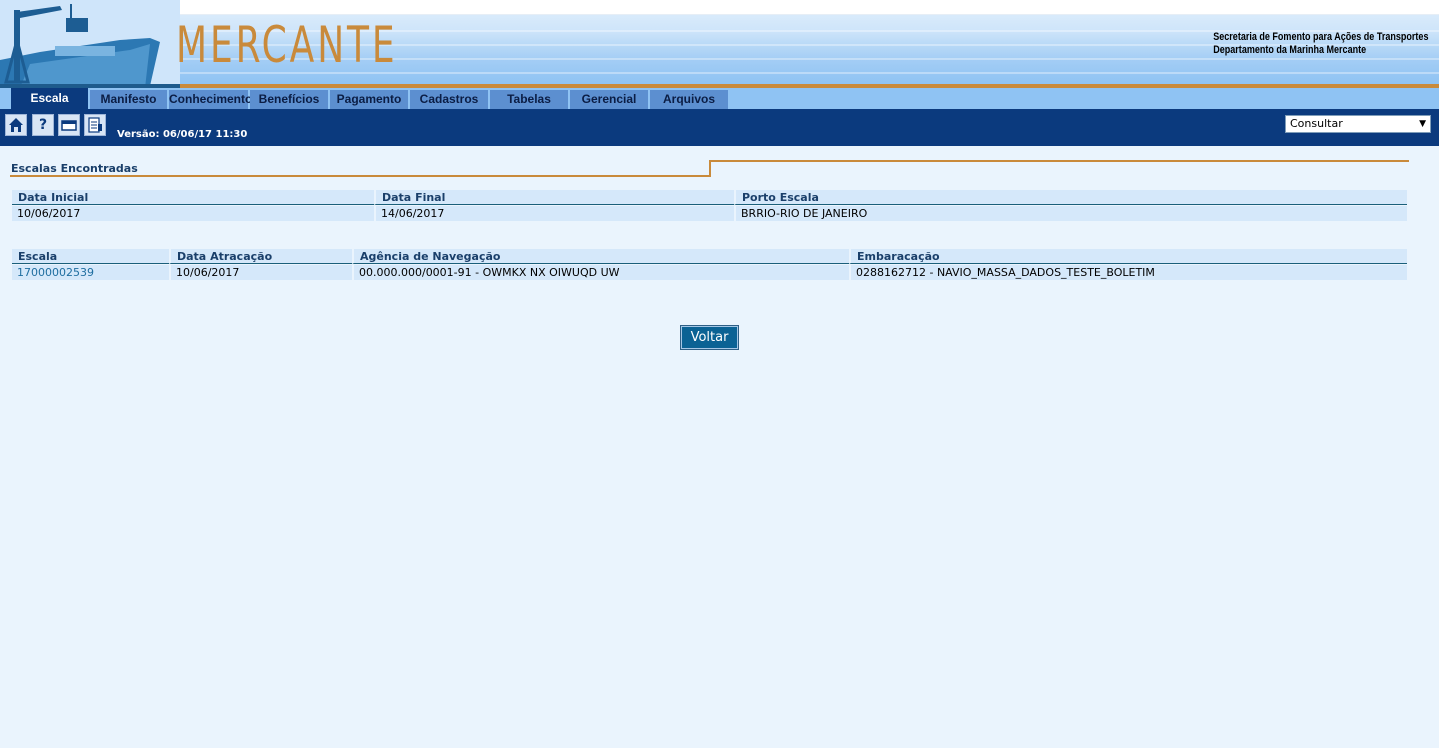 This screenshot has width=1439, height=748. I want to click on action-select: Consultar ▼, so click(1358, 124).